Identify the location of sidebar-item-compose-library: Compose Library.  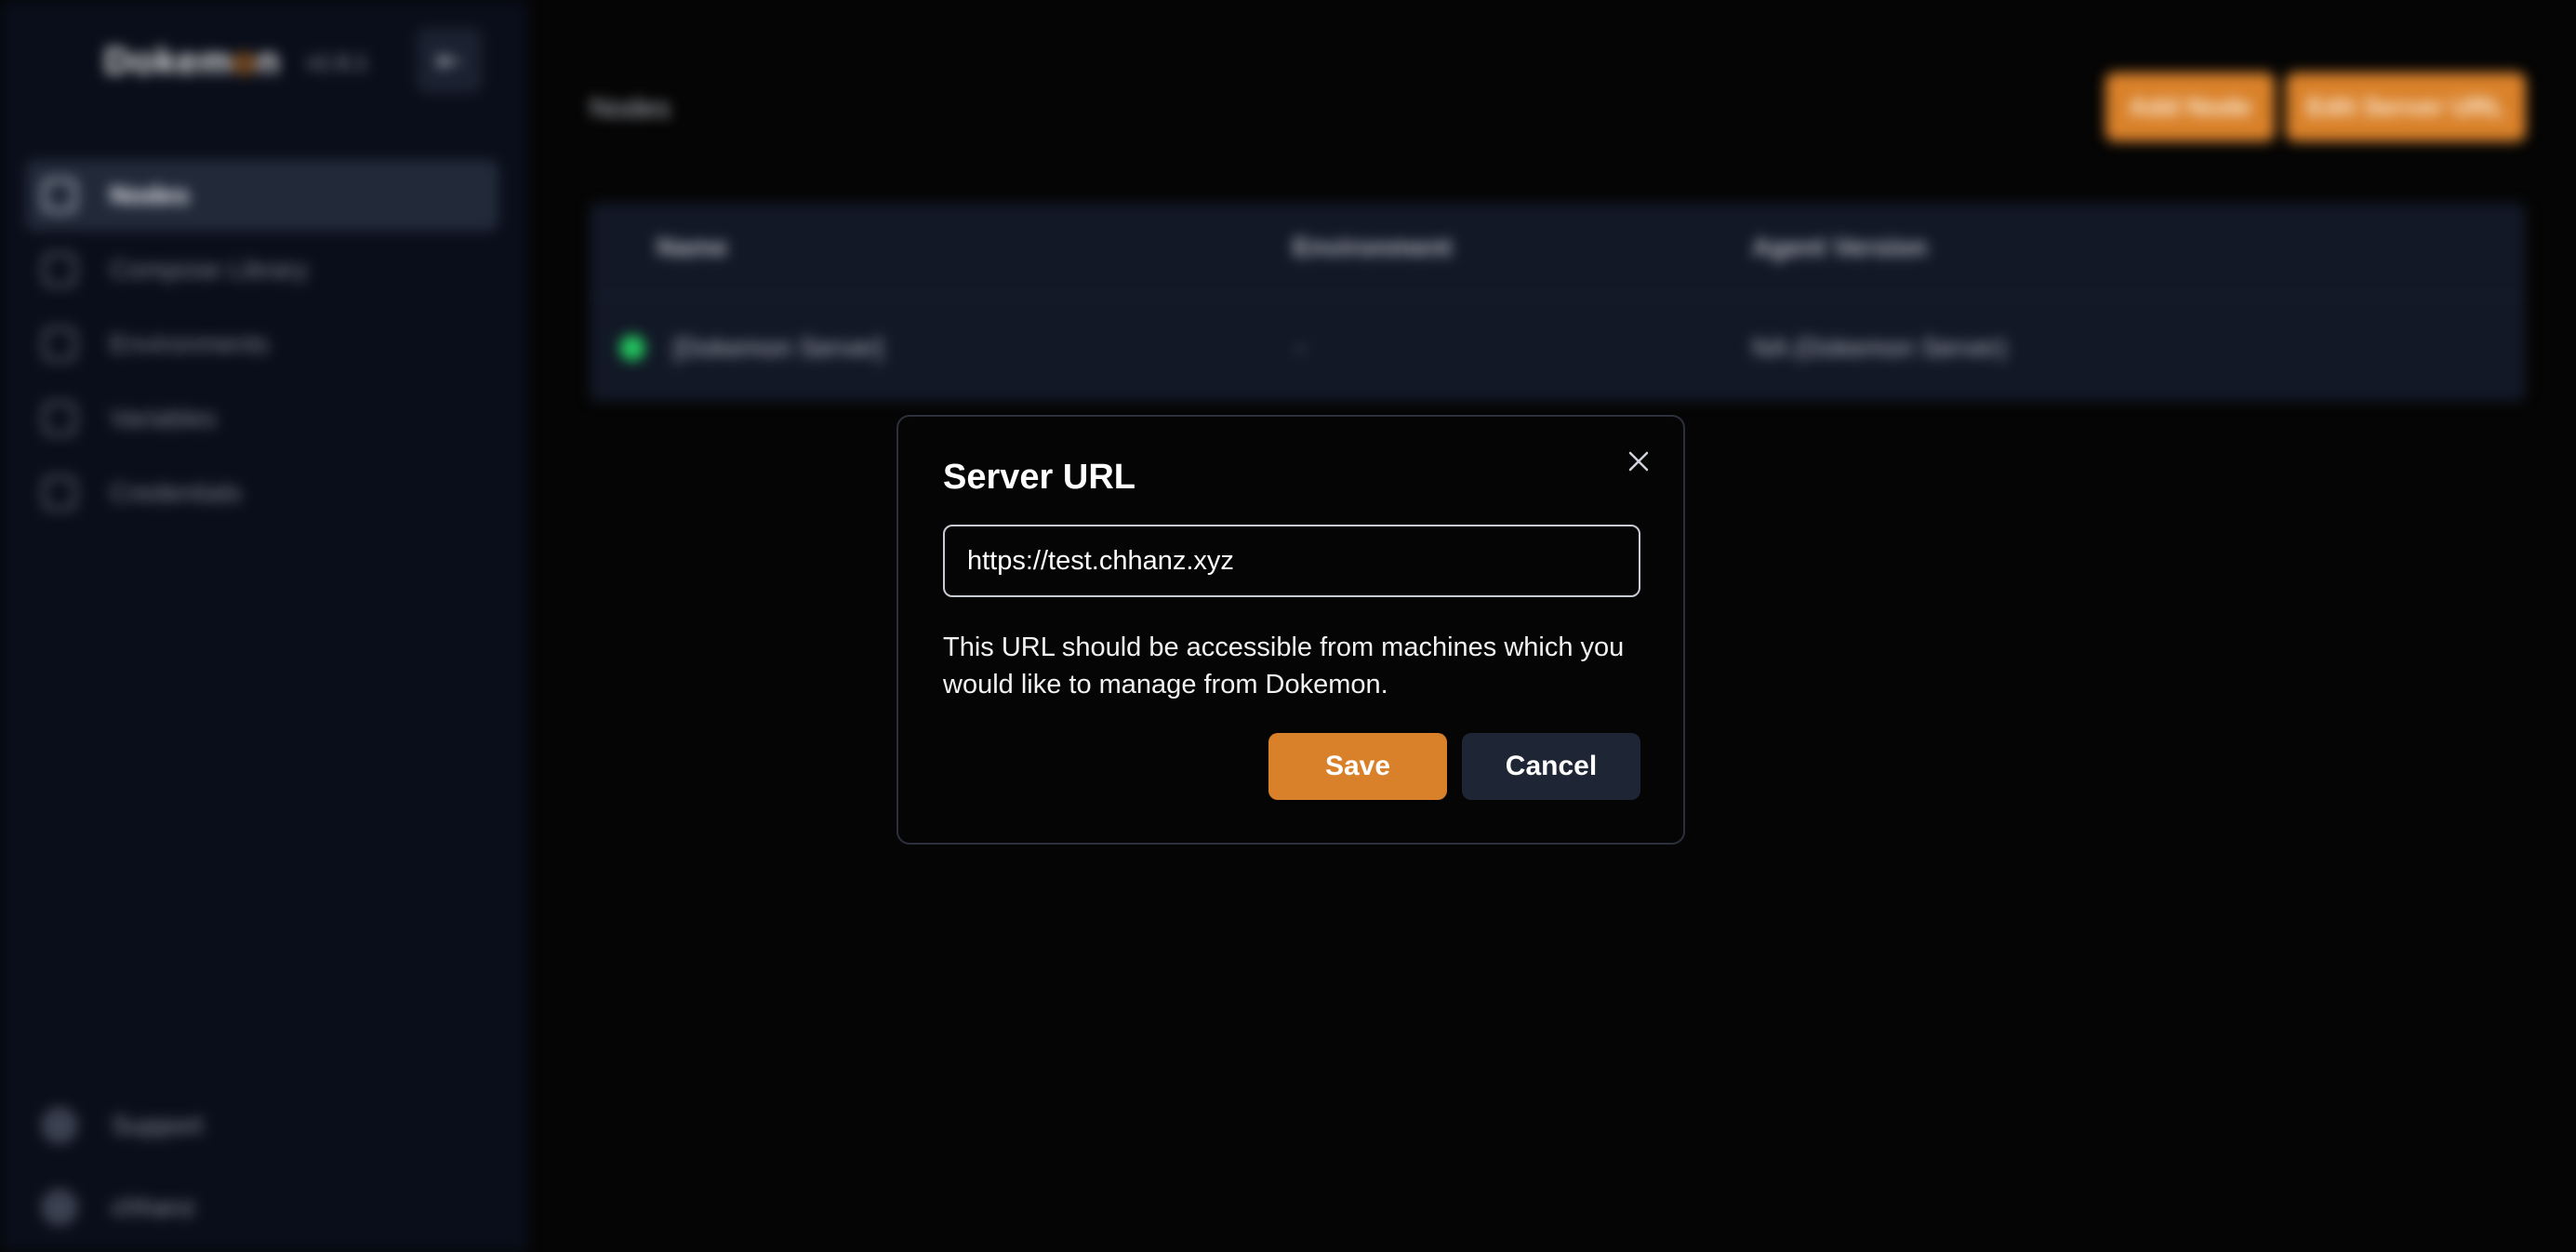
(262, 269).